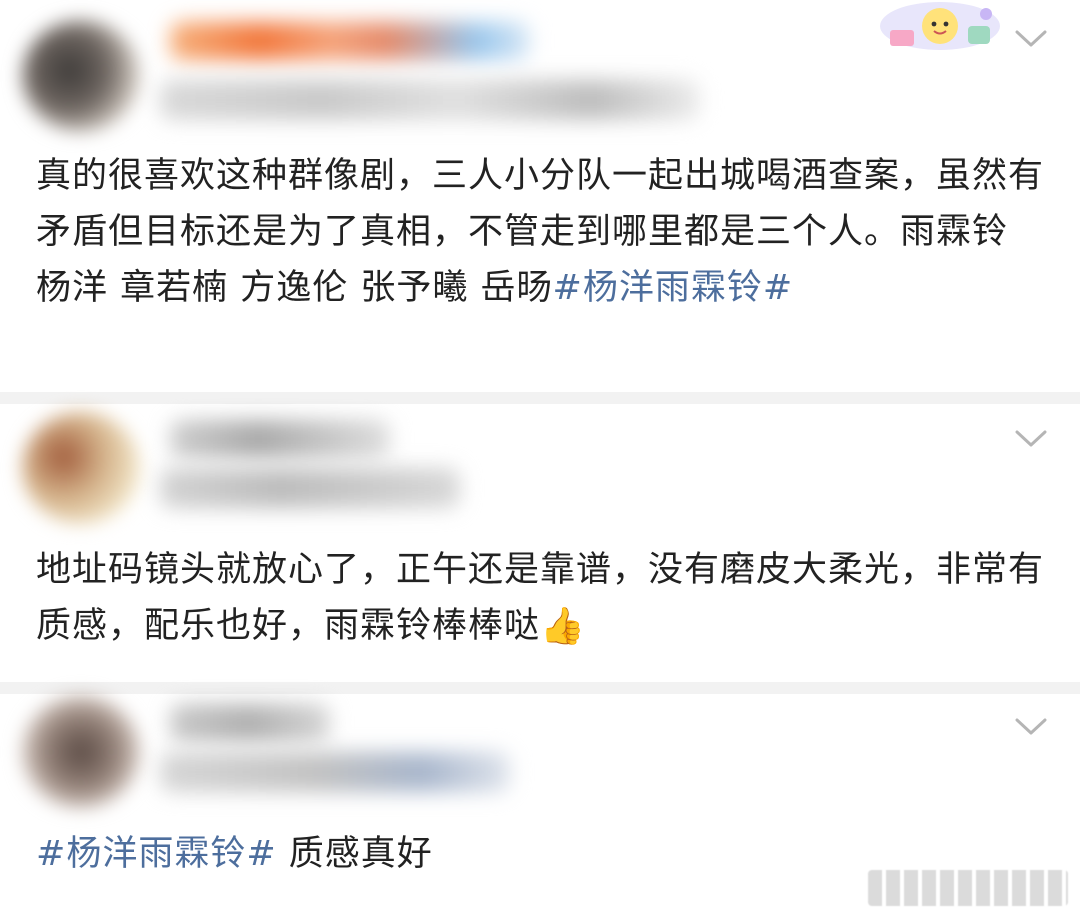 This screenshot has height=912, width=1080. What do you see at coordinates (354, 854) in the screenshot?
I see `comment-body: 质感真好` at bounding box center [354, 854].